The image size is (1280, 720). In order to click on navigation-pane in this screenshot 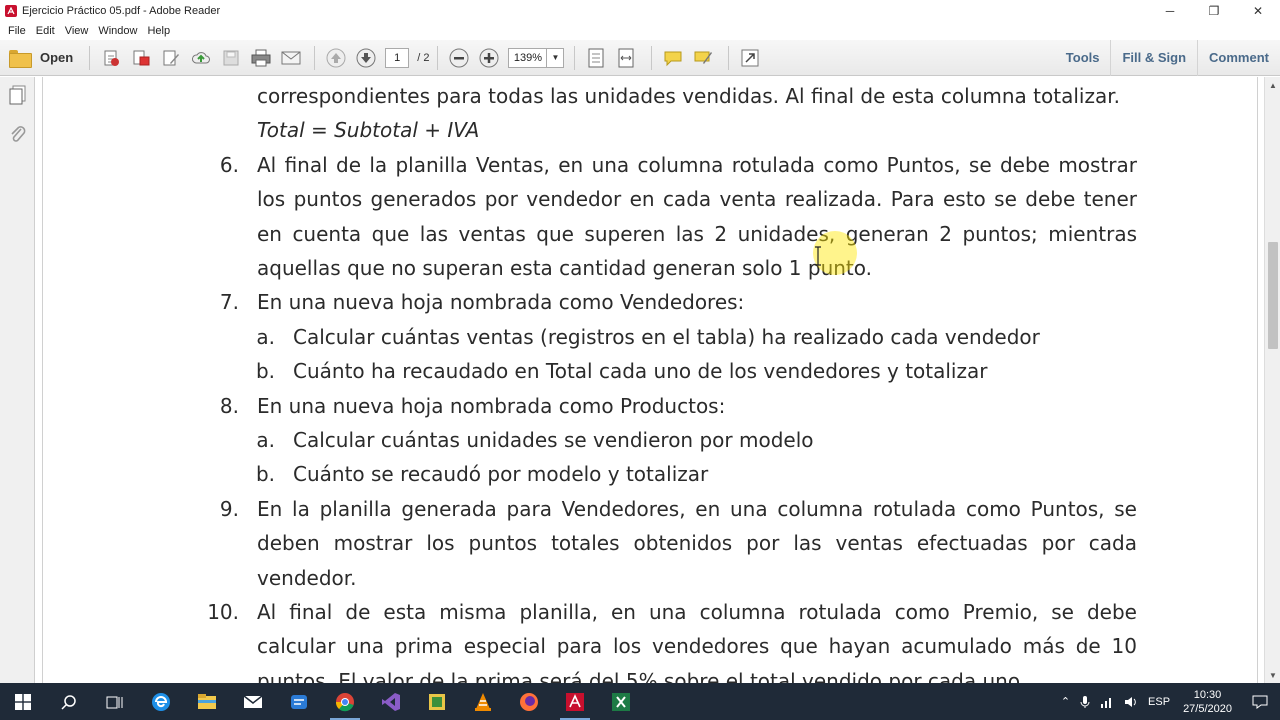, I will do `click(17, 380)`.